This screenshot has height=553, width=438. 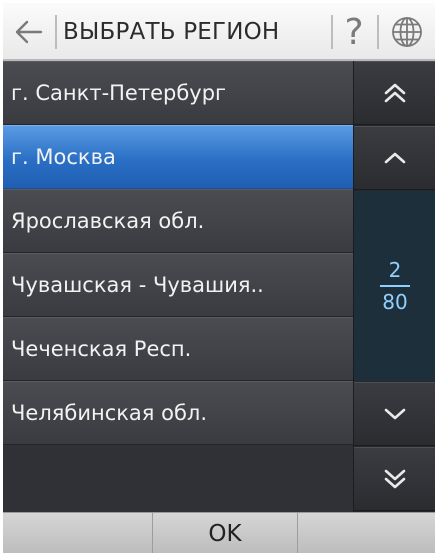 I want to click on chevron-up-icon, so click(x=395, y=158).